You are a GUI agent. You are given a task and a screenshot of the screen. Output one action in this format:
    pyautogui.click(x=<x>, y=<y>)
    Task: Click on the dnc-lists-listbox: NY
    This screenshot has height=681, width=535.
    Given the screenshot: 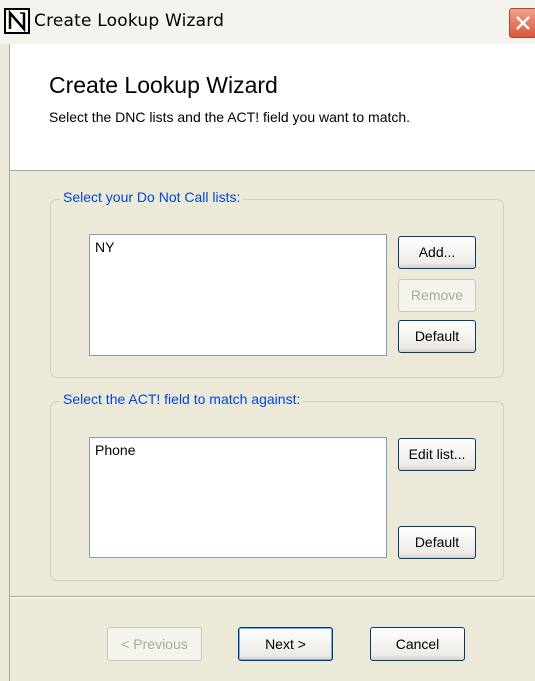 What is the action you would take?
    pyautogui.click(x=238, y=295)
    